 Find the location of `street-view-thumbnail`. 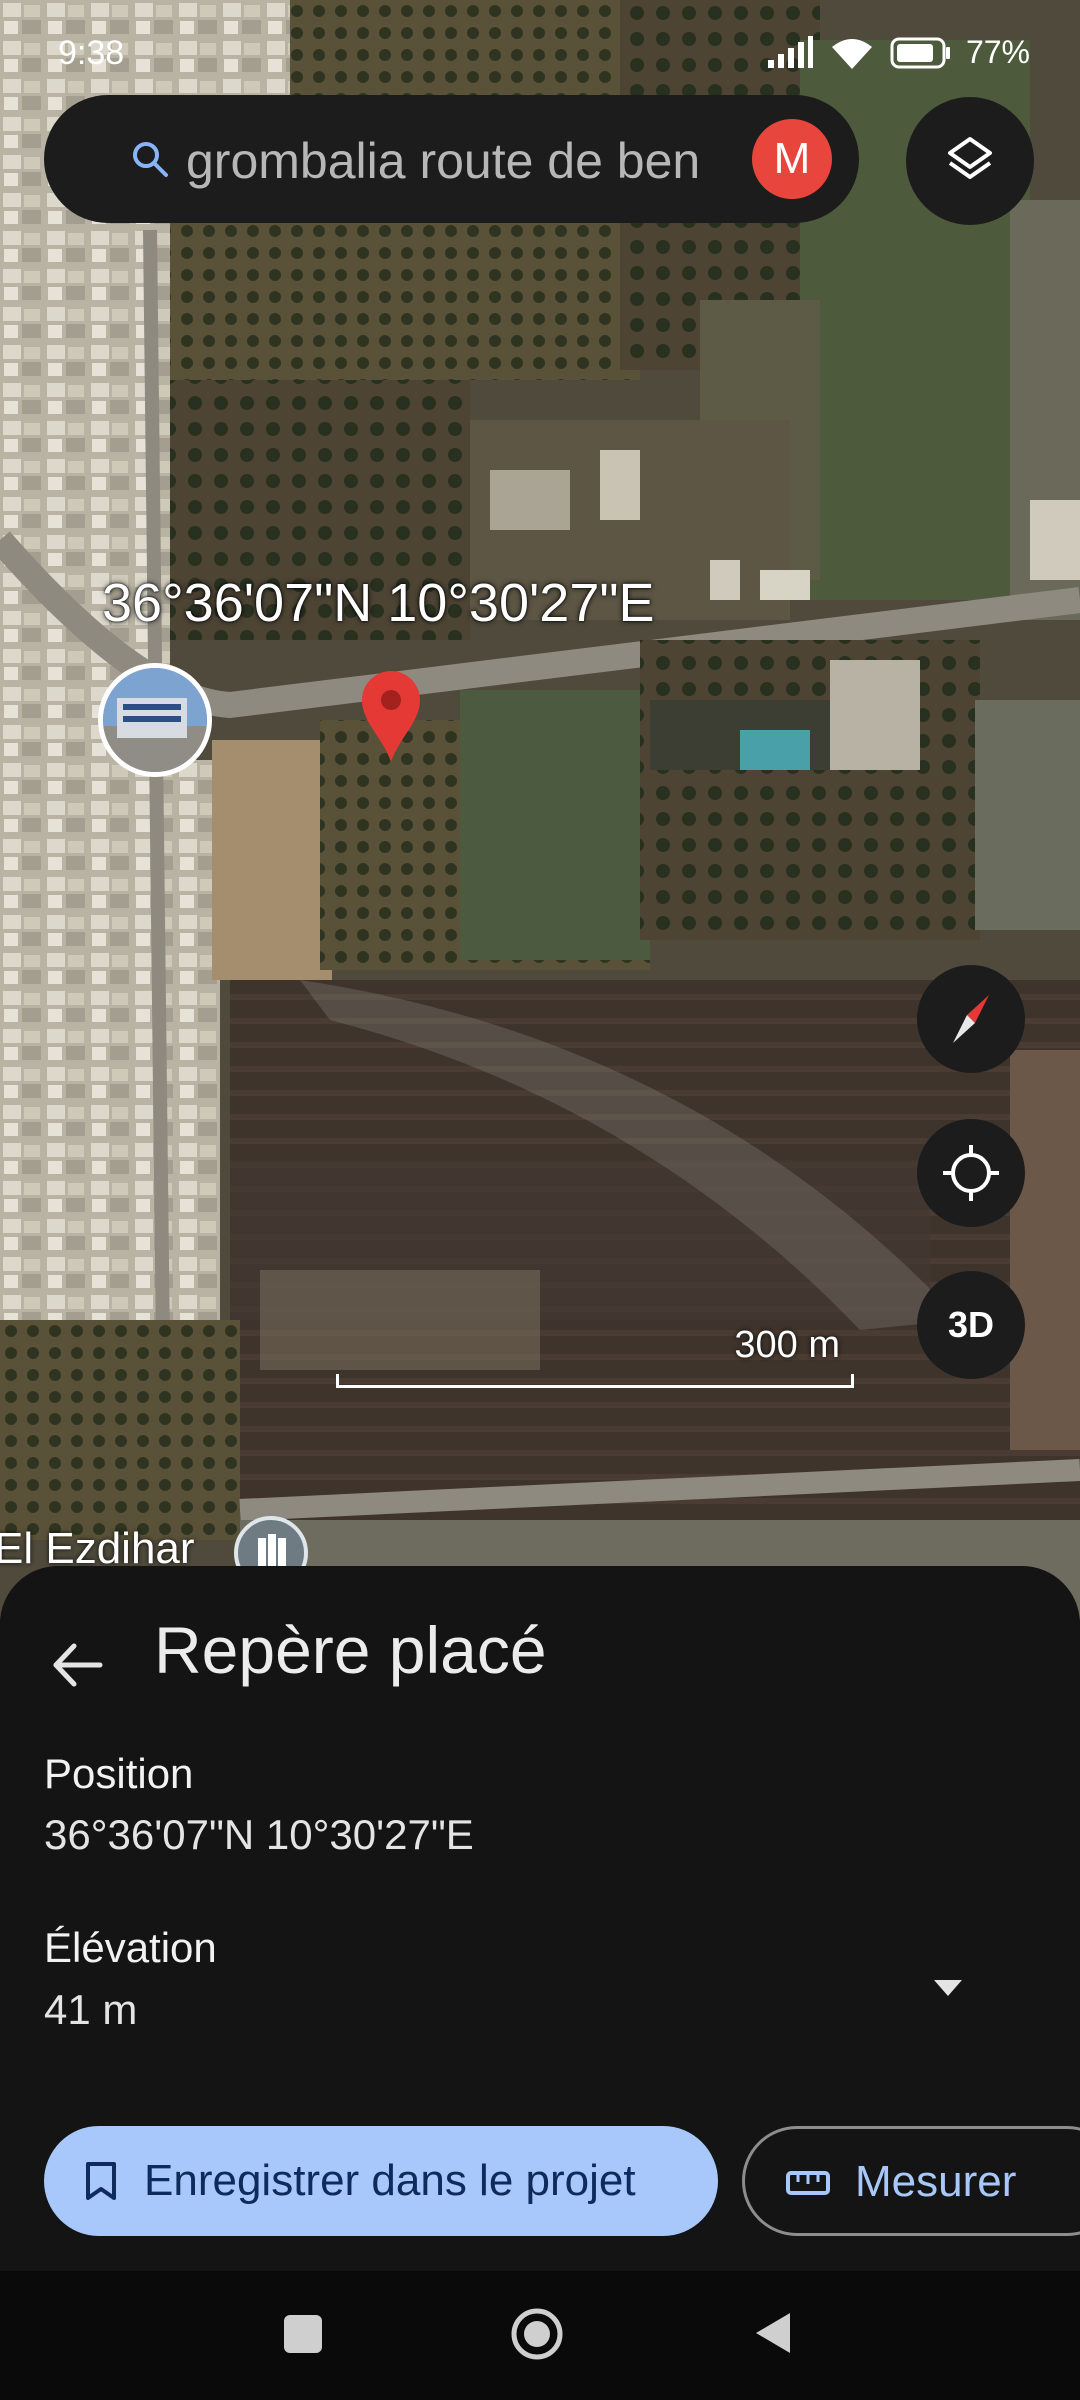

street-view-thumbnail is located at coordinates (155, 720).